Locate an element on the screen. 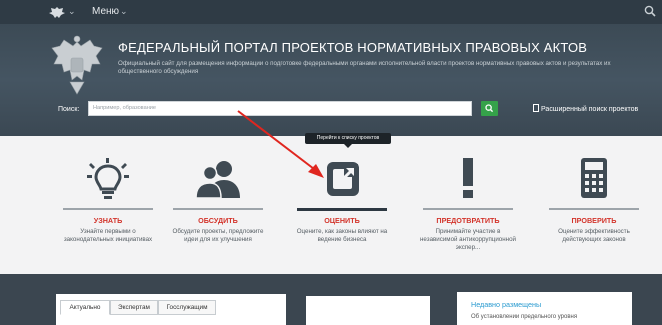 This screenshot has width=662, height=325. advanced-search-label: Расширенный поиск проектов is located at coordinates (590, 109).